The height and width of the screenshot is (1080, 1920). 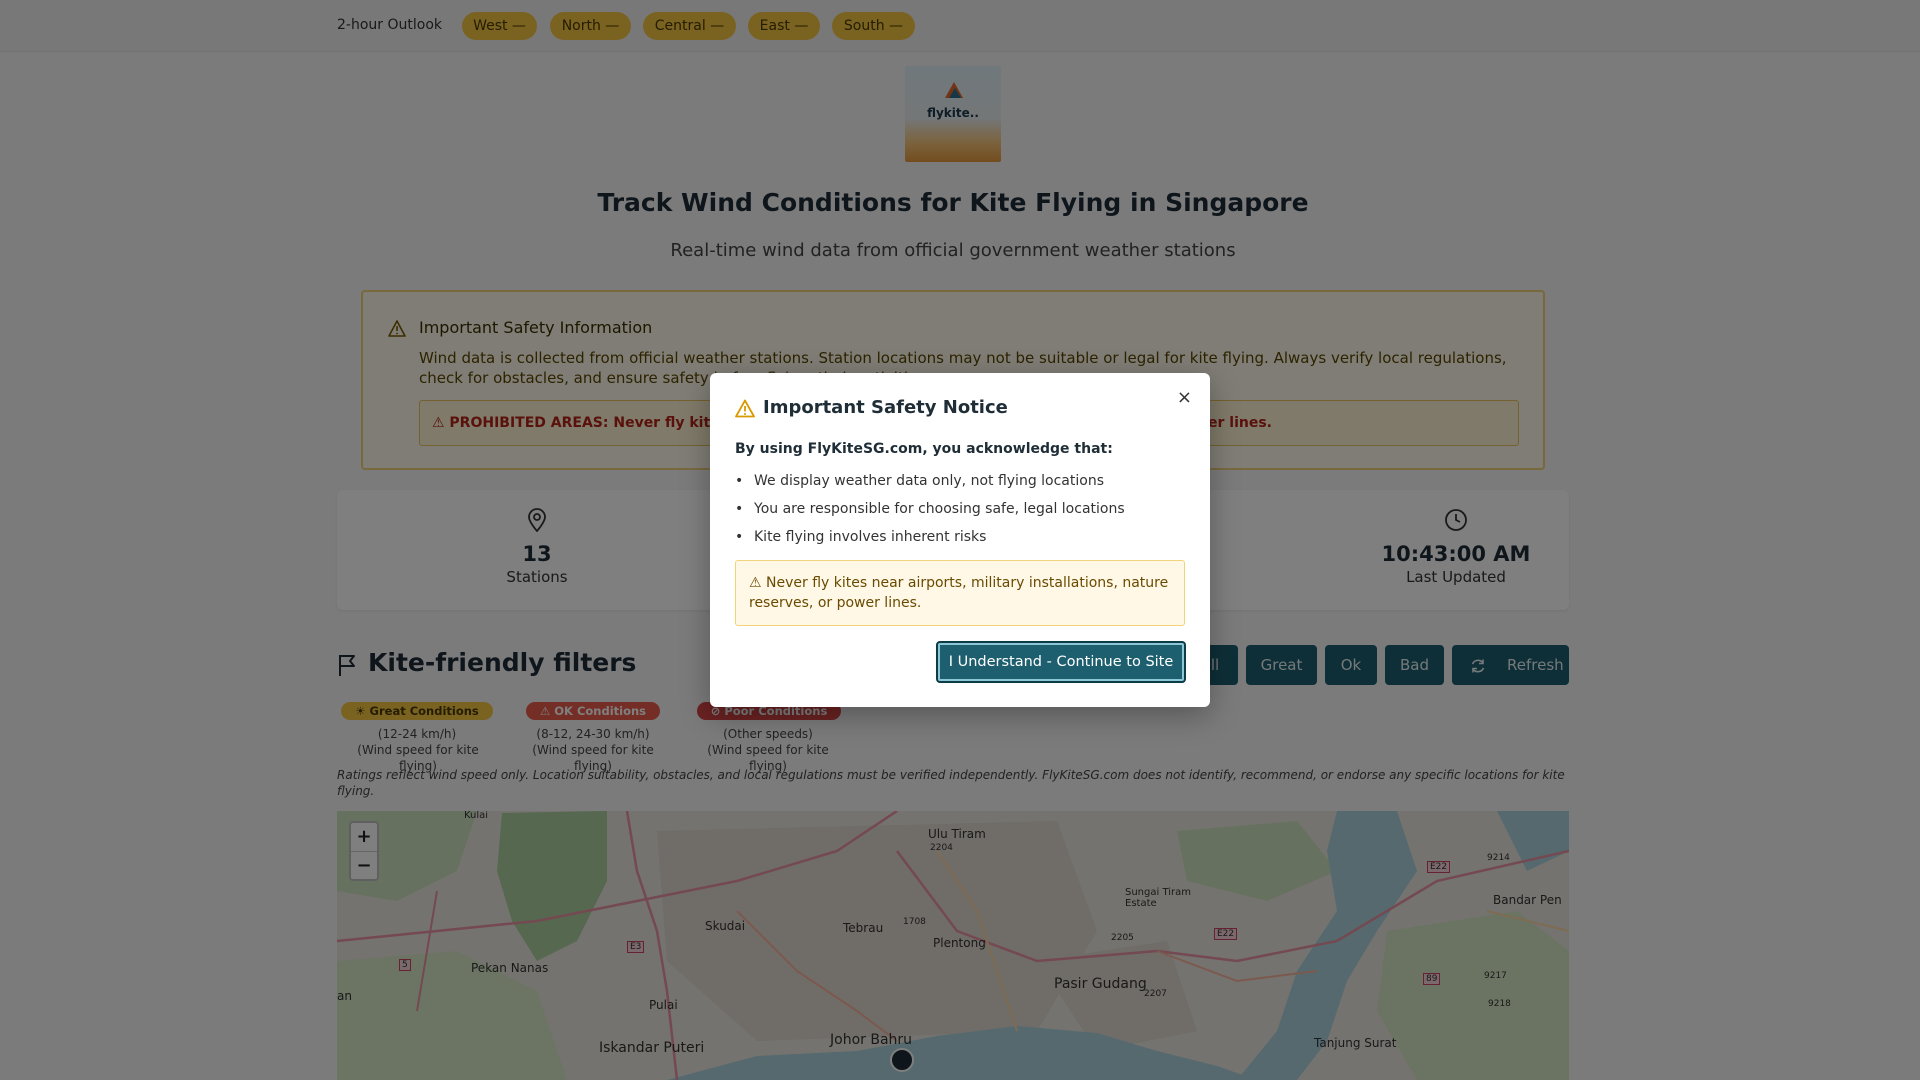 What do you see at coordinates (1184, 397) in the screenshot?
I see `close-icon: ×` at bounding box center [1184, 397].